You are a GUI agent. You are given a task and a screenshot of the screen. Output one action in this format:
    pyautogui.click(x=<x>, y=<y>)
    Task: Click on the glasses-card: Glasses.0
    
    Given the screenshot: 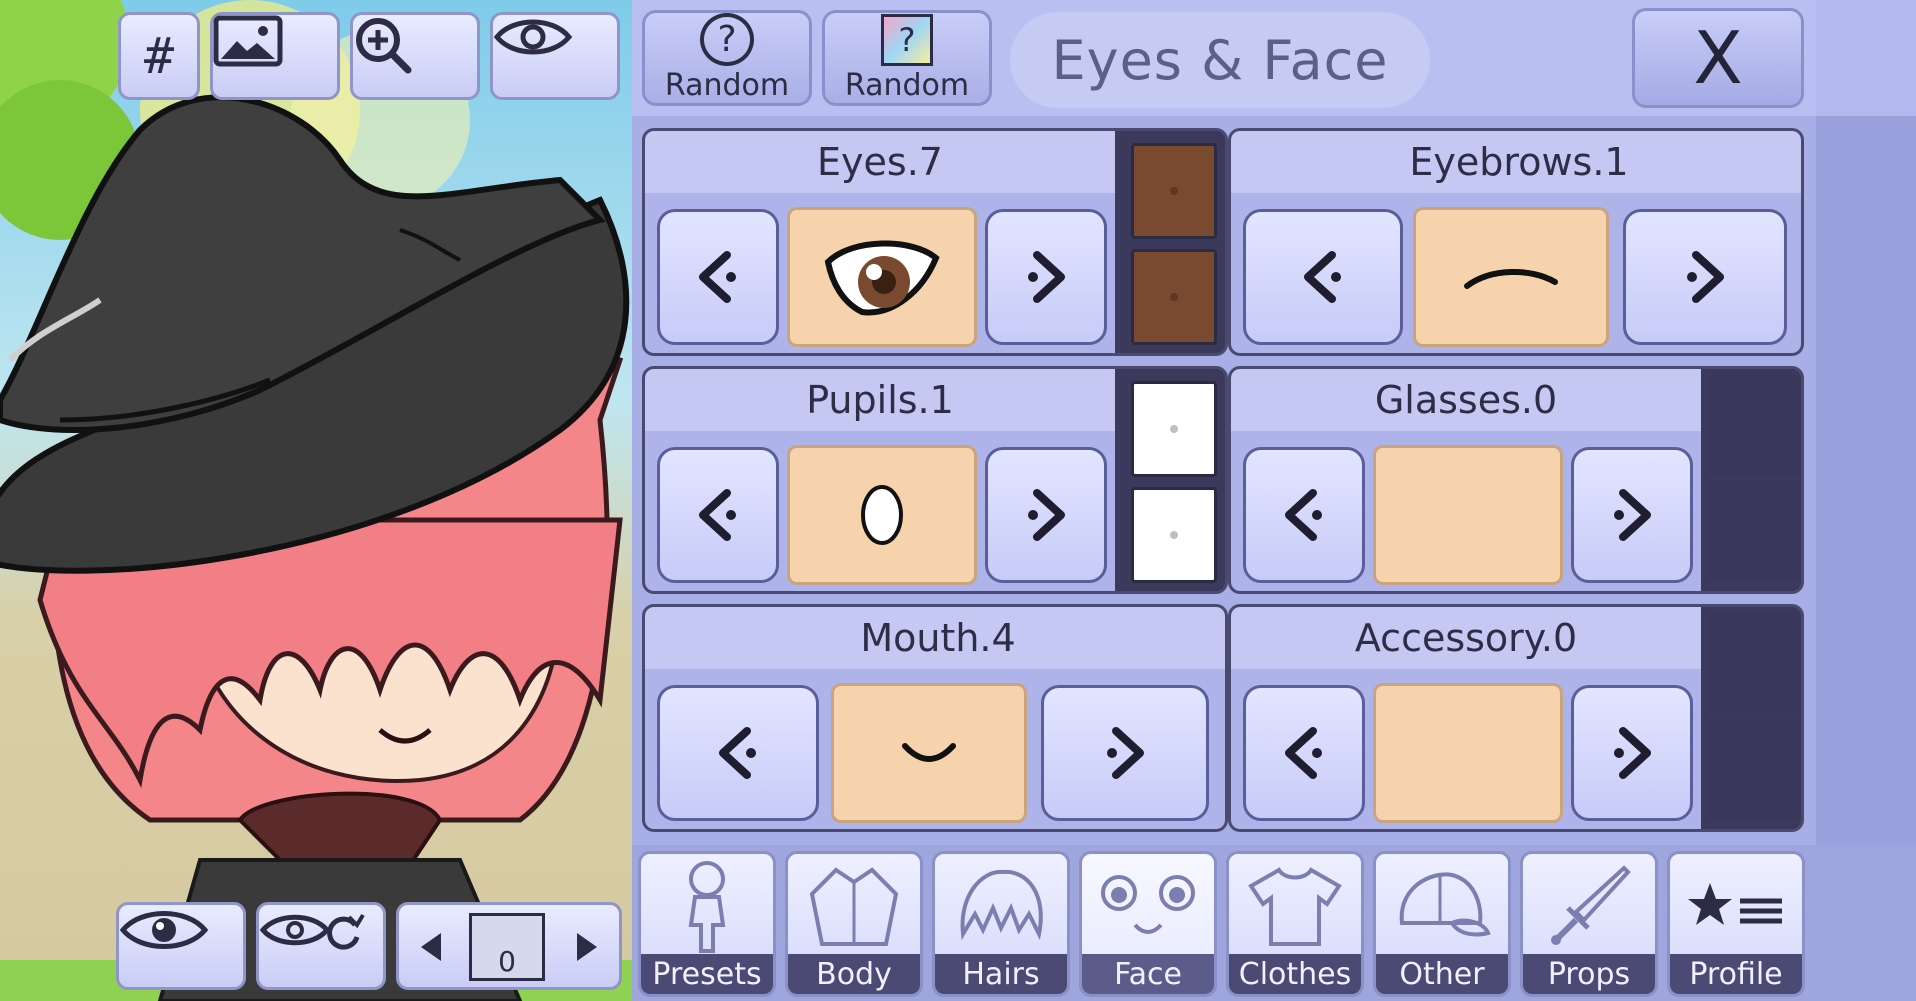 What is the action you would take?
    pyautogui.click(x=1516, y=480)
    